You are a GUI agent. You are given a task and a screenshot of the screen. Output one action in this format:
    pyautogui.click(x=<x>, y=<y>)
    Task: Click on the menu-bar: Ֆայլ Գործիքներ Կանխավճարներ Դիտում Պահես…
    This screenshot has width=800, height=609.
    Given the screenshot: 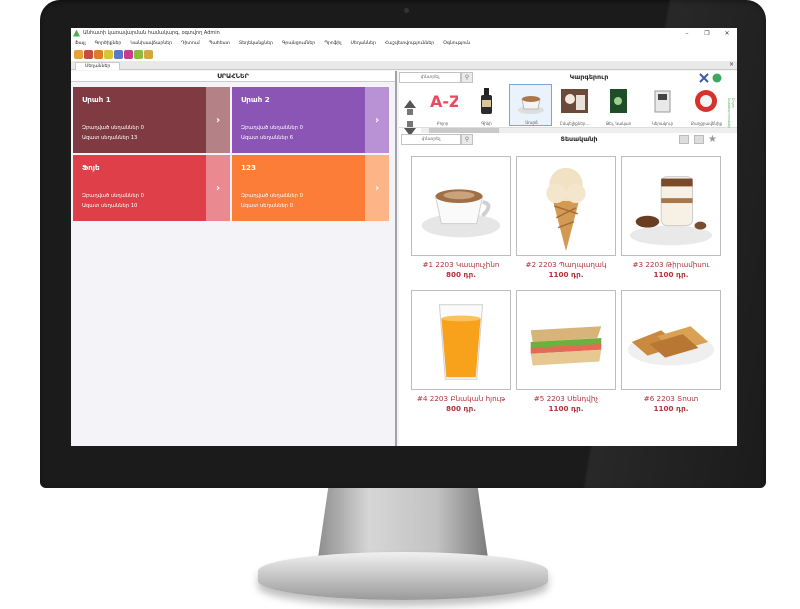 What is the action you would take?
    pyautogui.click(x=404, y=43)
    